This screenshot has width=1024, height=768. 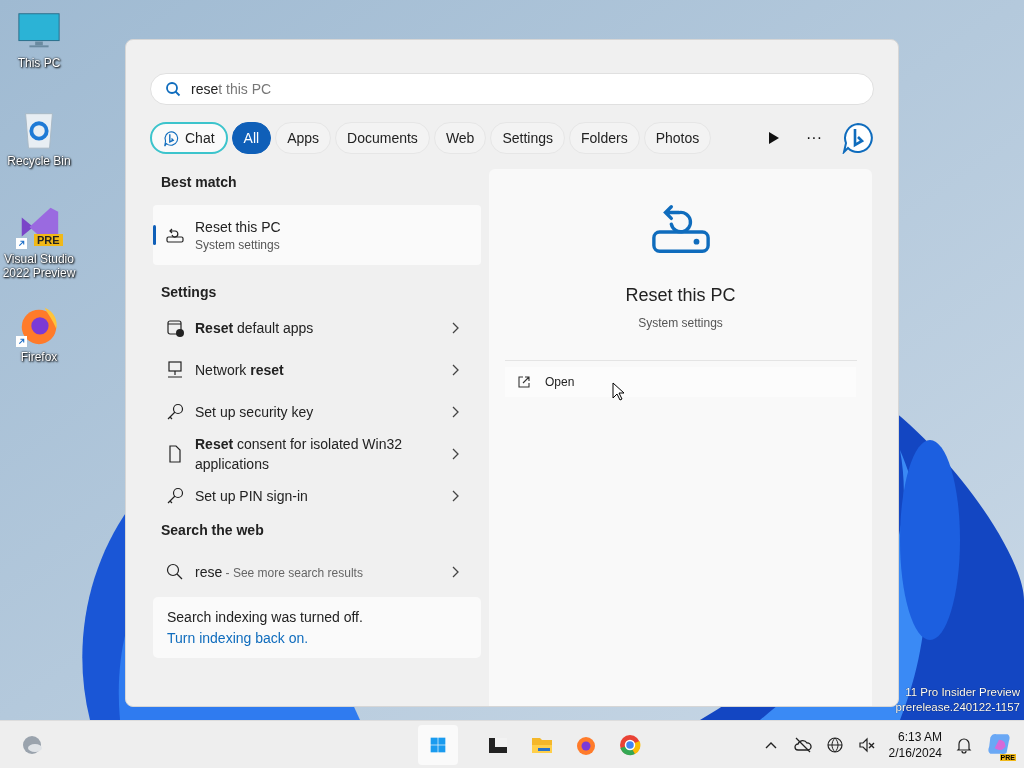 I want to click on settings-result: Set up PIN sign-in, so click(x=317, y=496).